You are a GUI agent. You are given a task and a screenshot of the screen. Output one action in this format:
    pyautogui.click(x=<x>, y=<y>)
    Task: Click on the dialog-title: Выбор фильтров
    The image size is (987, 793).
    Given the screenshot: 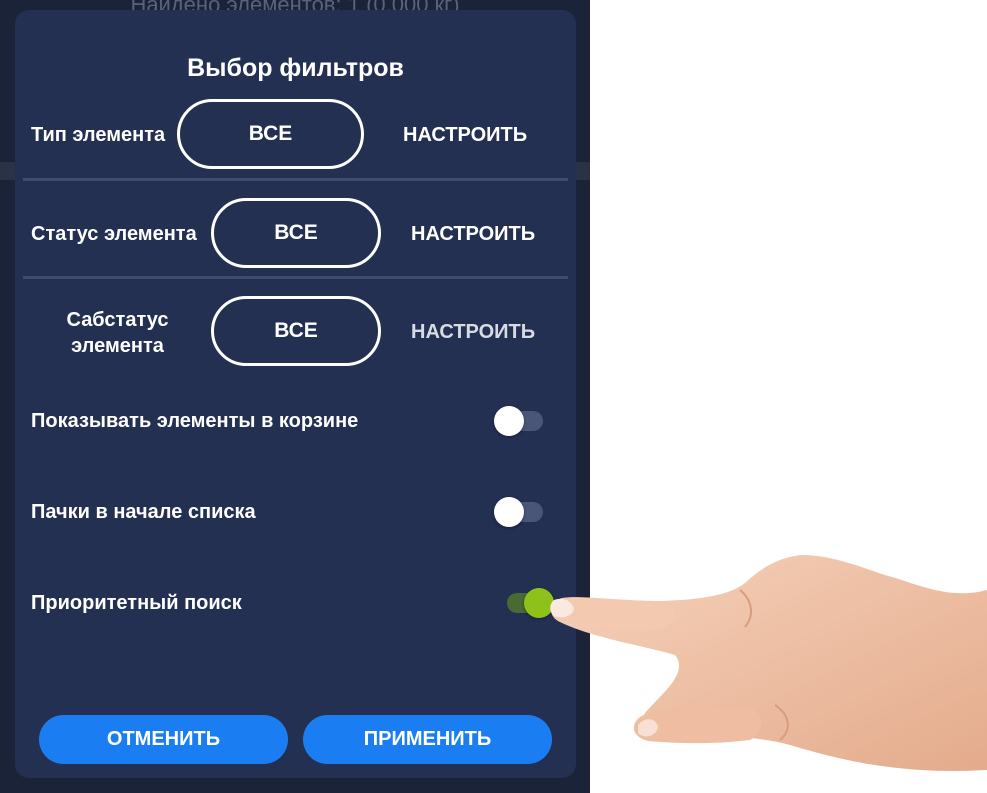 What is the action you would take?
    pyautogui.click(x=295, y=68)
    